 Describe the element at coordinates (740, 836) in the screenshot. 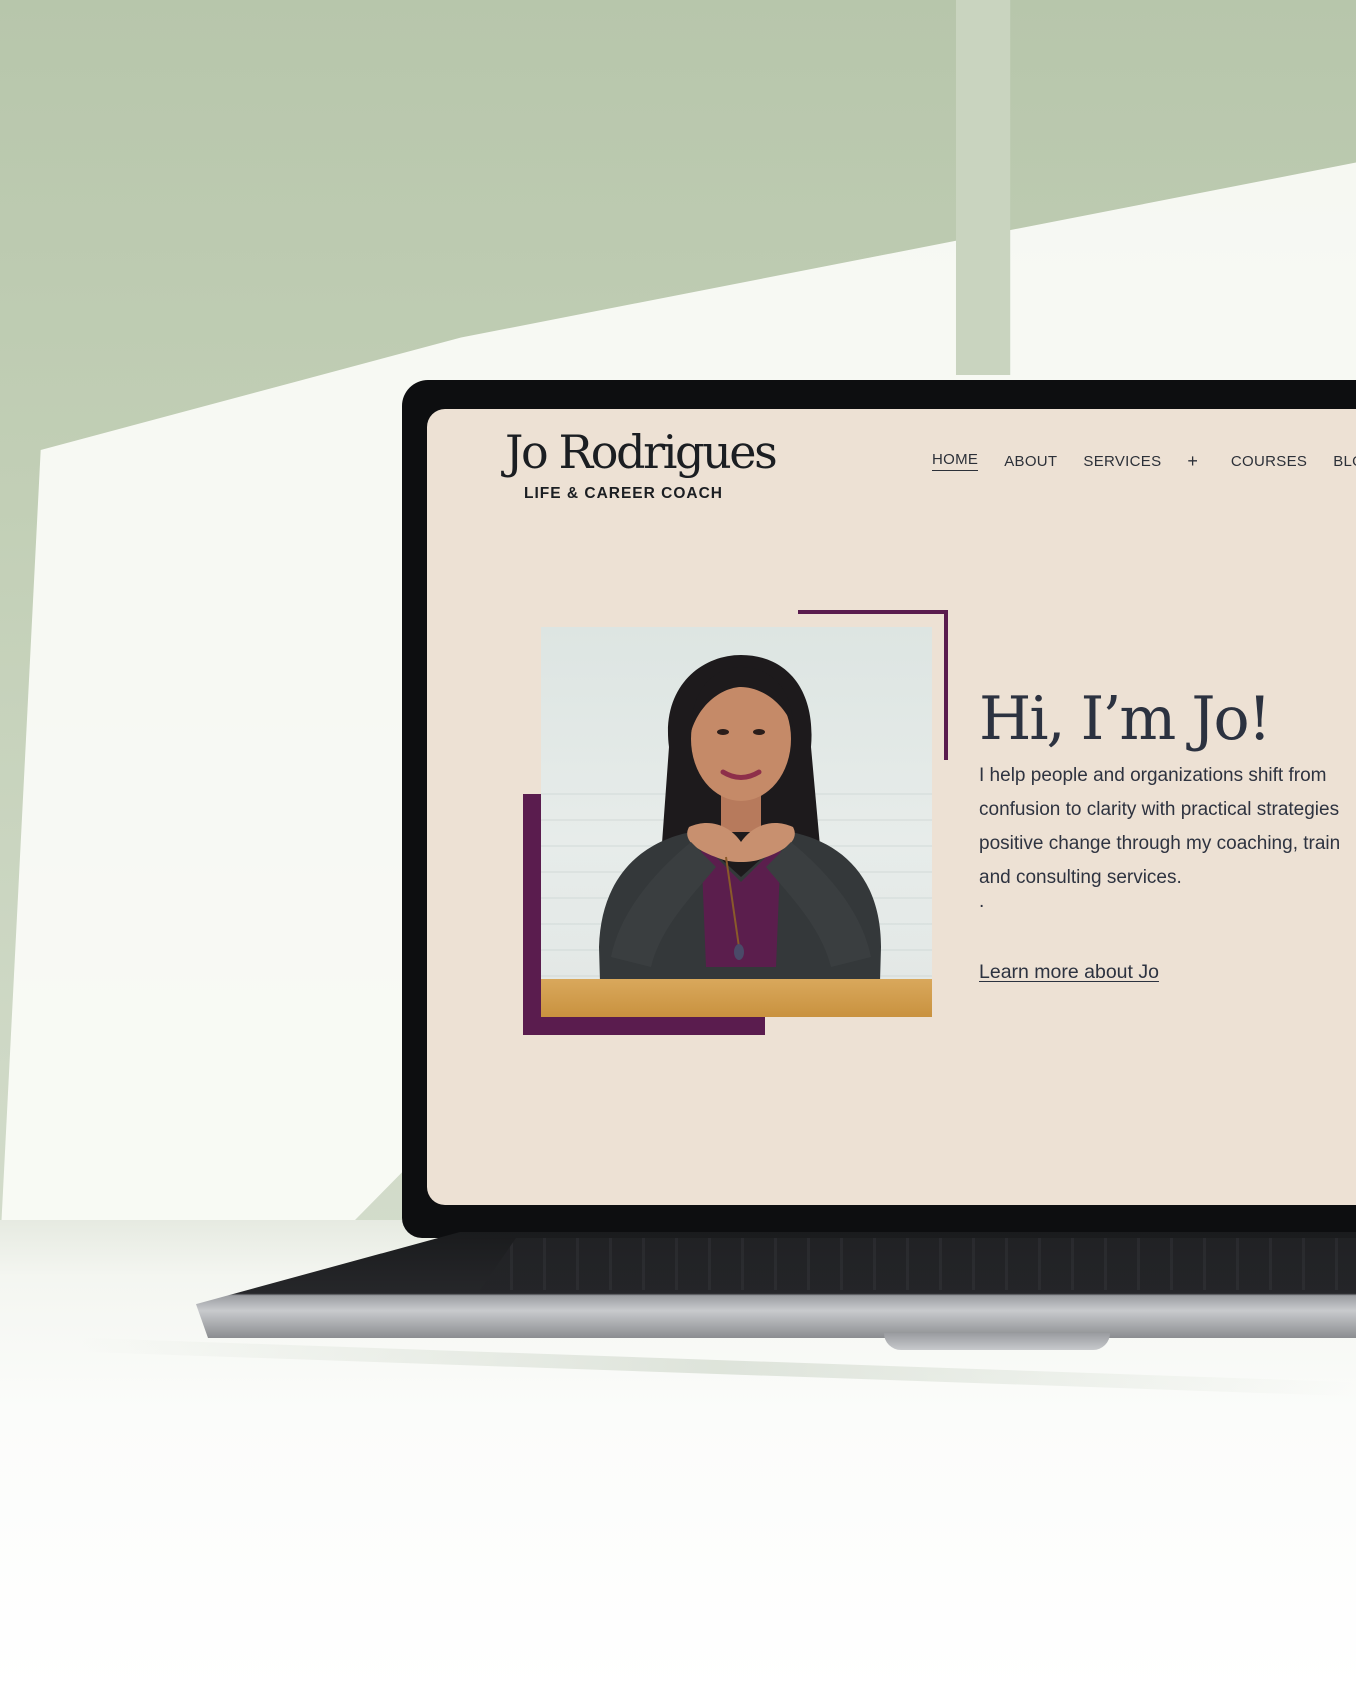

I see `portrait-figure` at that location.